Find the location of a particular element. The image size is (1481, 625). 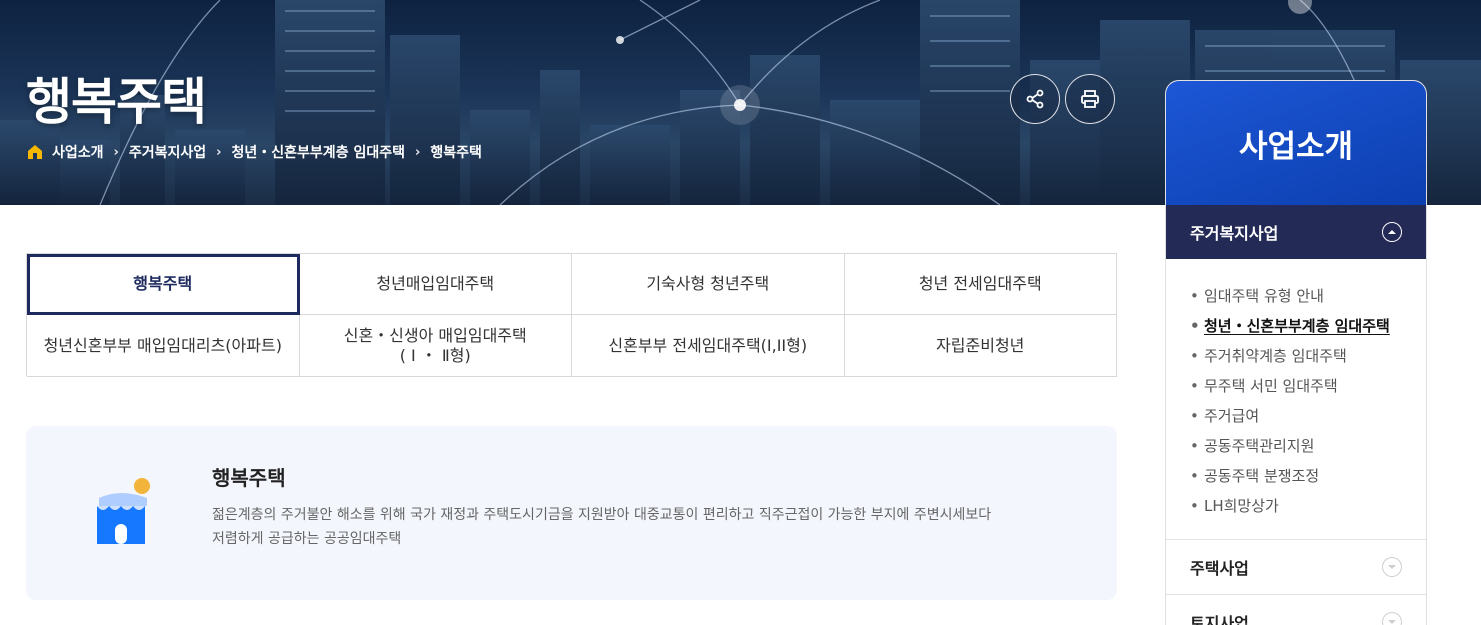

breadcrumb-item-3: 청년・신혼부부계층 임대주택 is located at coordinates (318, 152).